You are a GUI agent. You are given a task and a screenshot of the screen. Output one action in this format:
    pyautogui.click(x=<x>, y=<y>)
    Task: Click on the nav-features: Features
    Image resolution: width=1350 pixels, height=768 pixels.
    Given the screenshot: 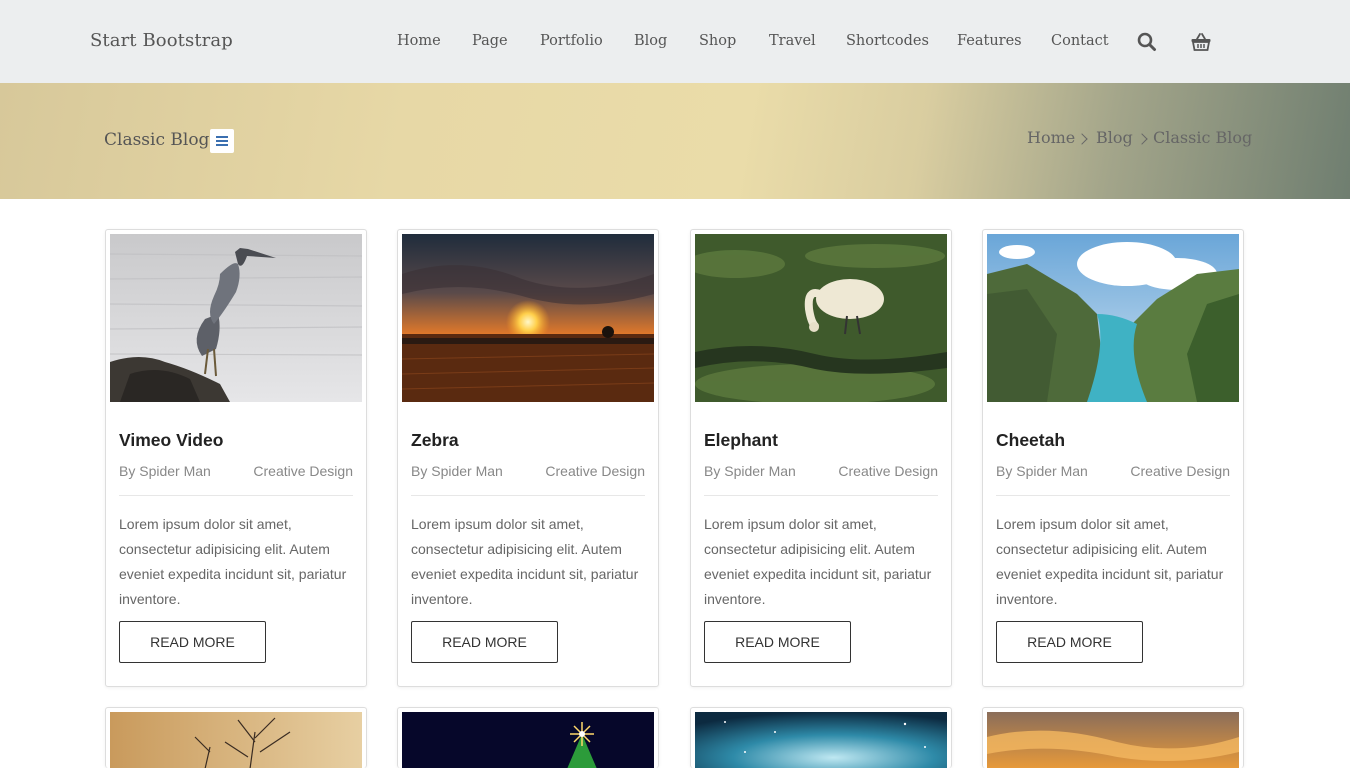 What is the action you would take?
    pyautogui.click(x=989, y=41)
    